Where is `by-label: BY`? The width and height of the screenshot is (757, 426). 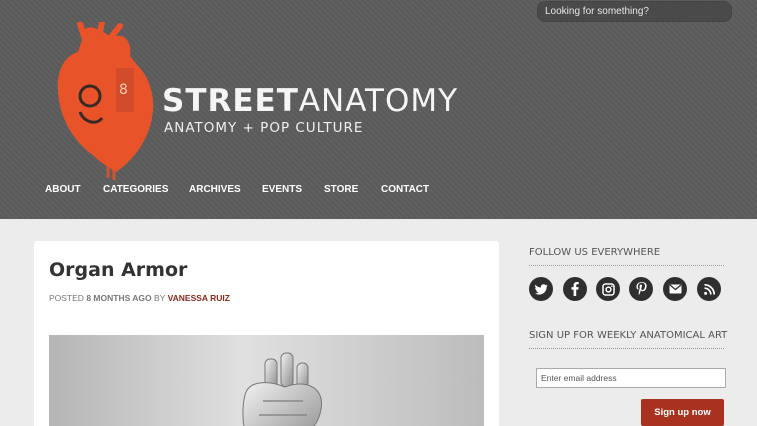 by-label: BY is located at coordinates (160, 298).